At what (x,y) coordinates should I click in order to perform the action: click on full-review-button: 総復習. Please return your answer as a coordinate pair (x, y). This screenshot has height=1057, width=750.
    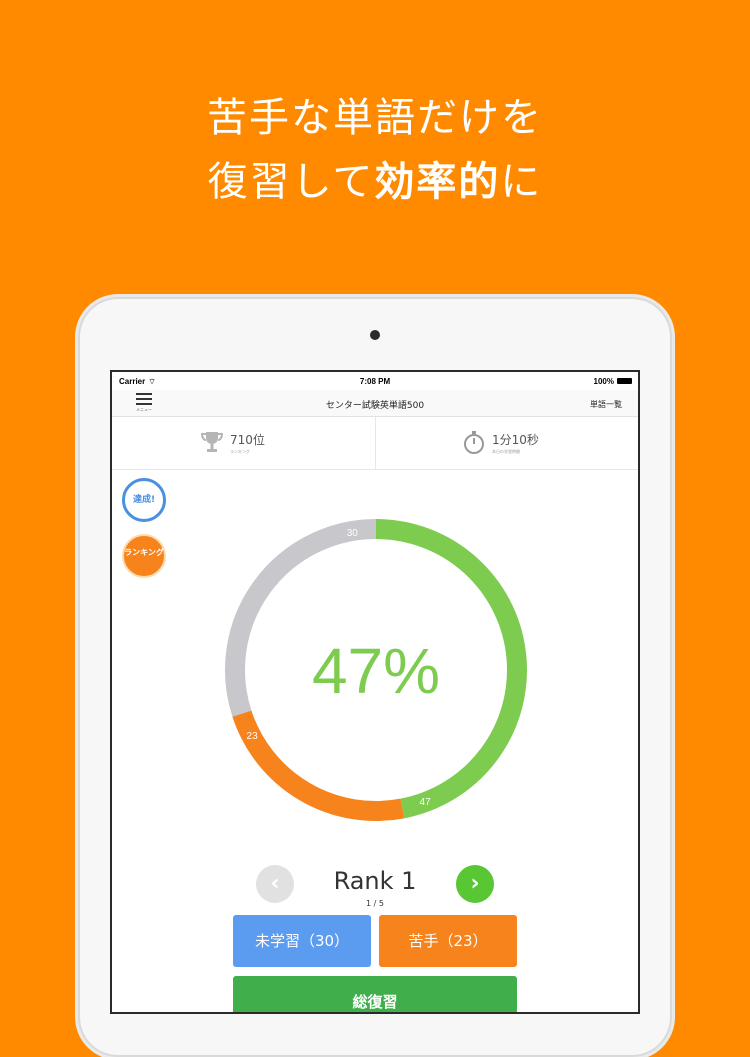
    Looking at the image, I should click on (375, 994).